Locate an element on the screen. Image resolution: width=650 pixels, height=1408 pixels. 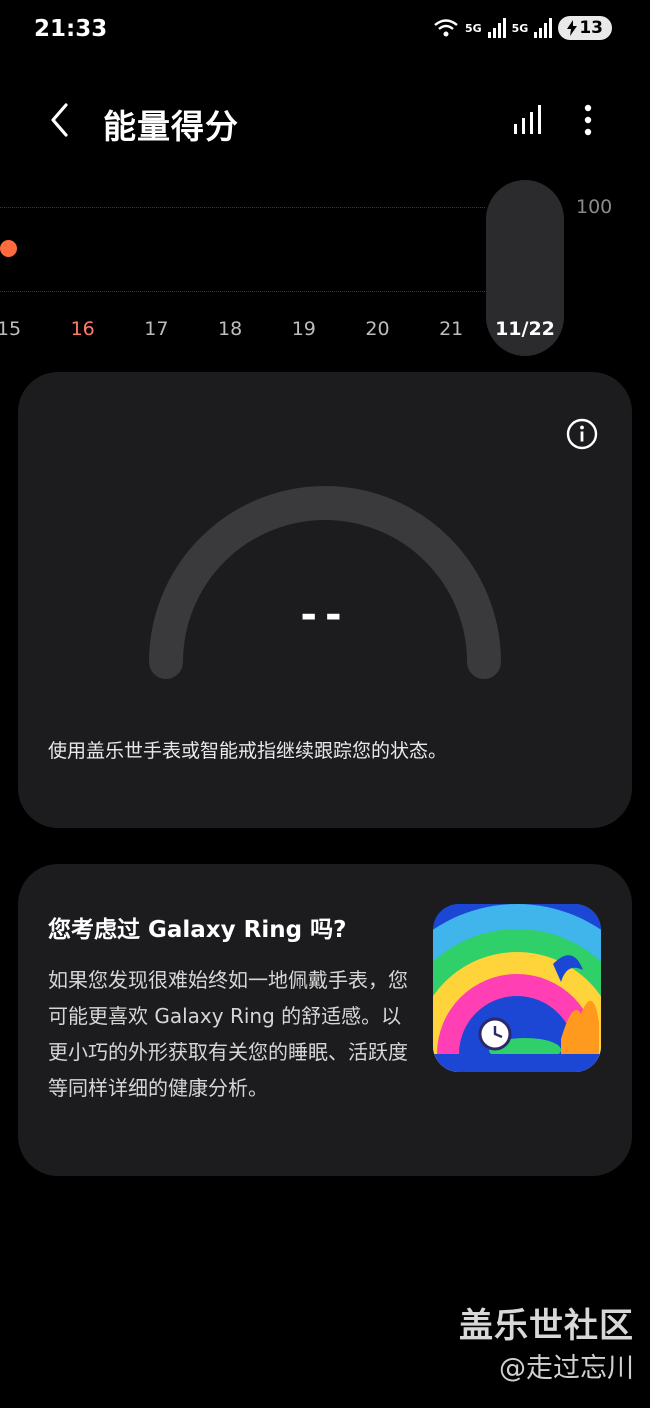
y-max-label: 100 is located at coordinates (594, 207).